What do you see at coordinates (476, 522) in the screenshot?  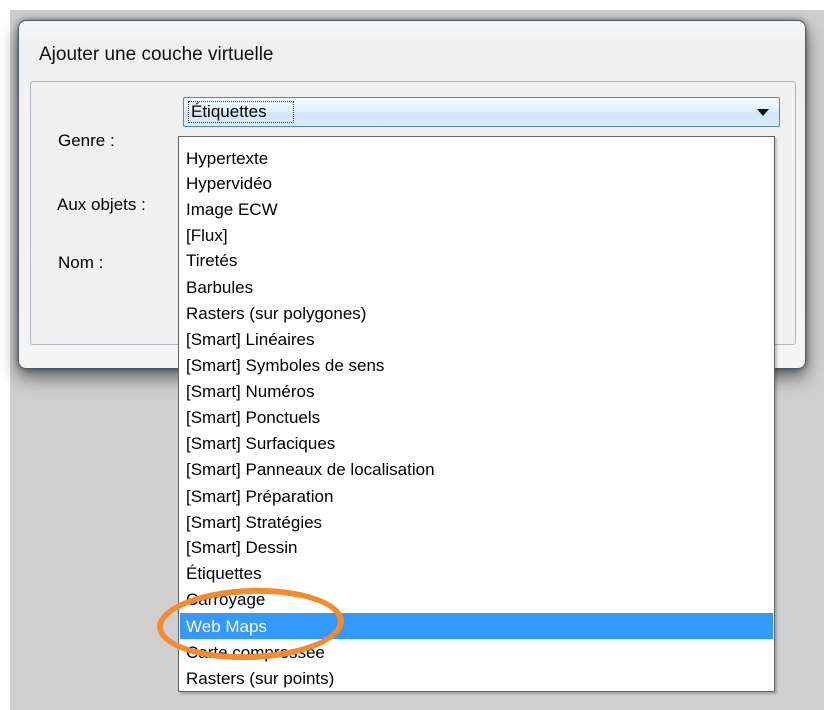 I see `dropdown-option: [Smart] Stratégies` at bounding box center [476, 522].